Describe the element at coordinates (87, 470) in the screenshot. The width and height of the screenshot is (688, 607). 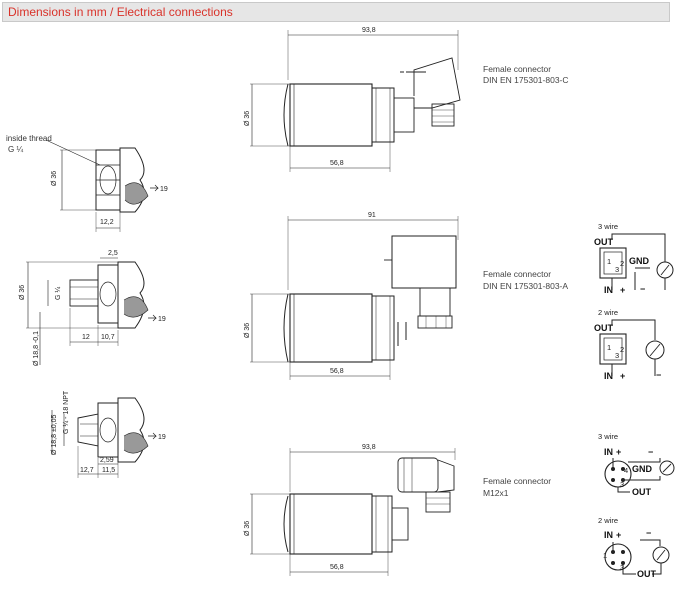
I see `dim-b: 12,7` at that location.